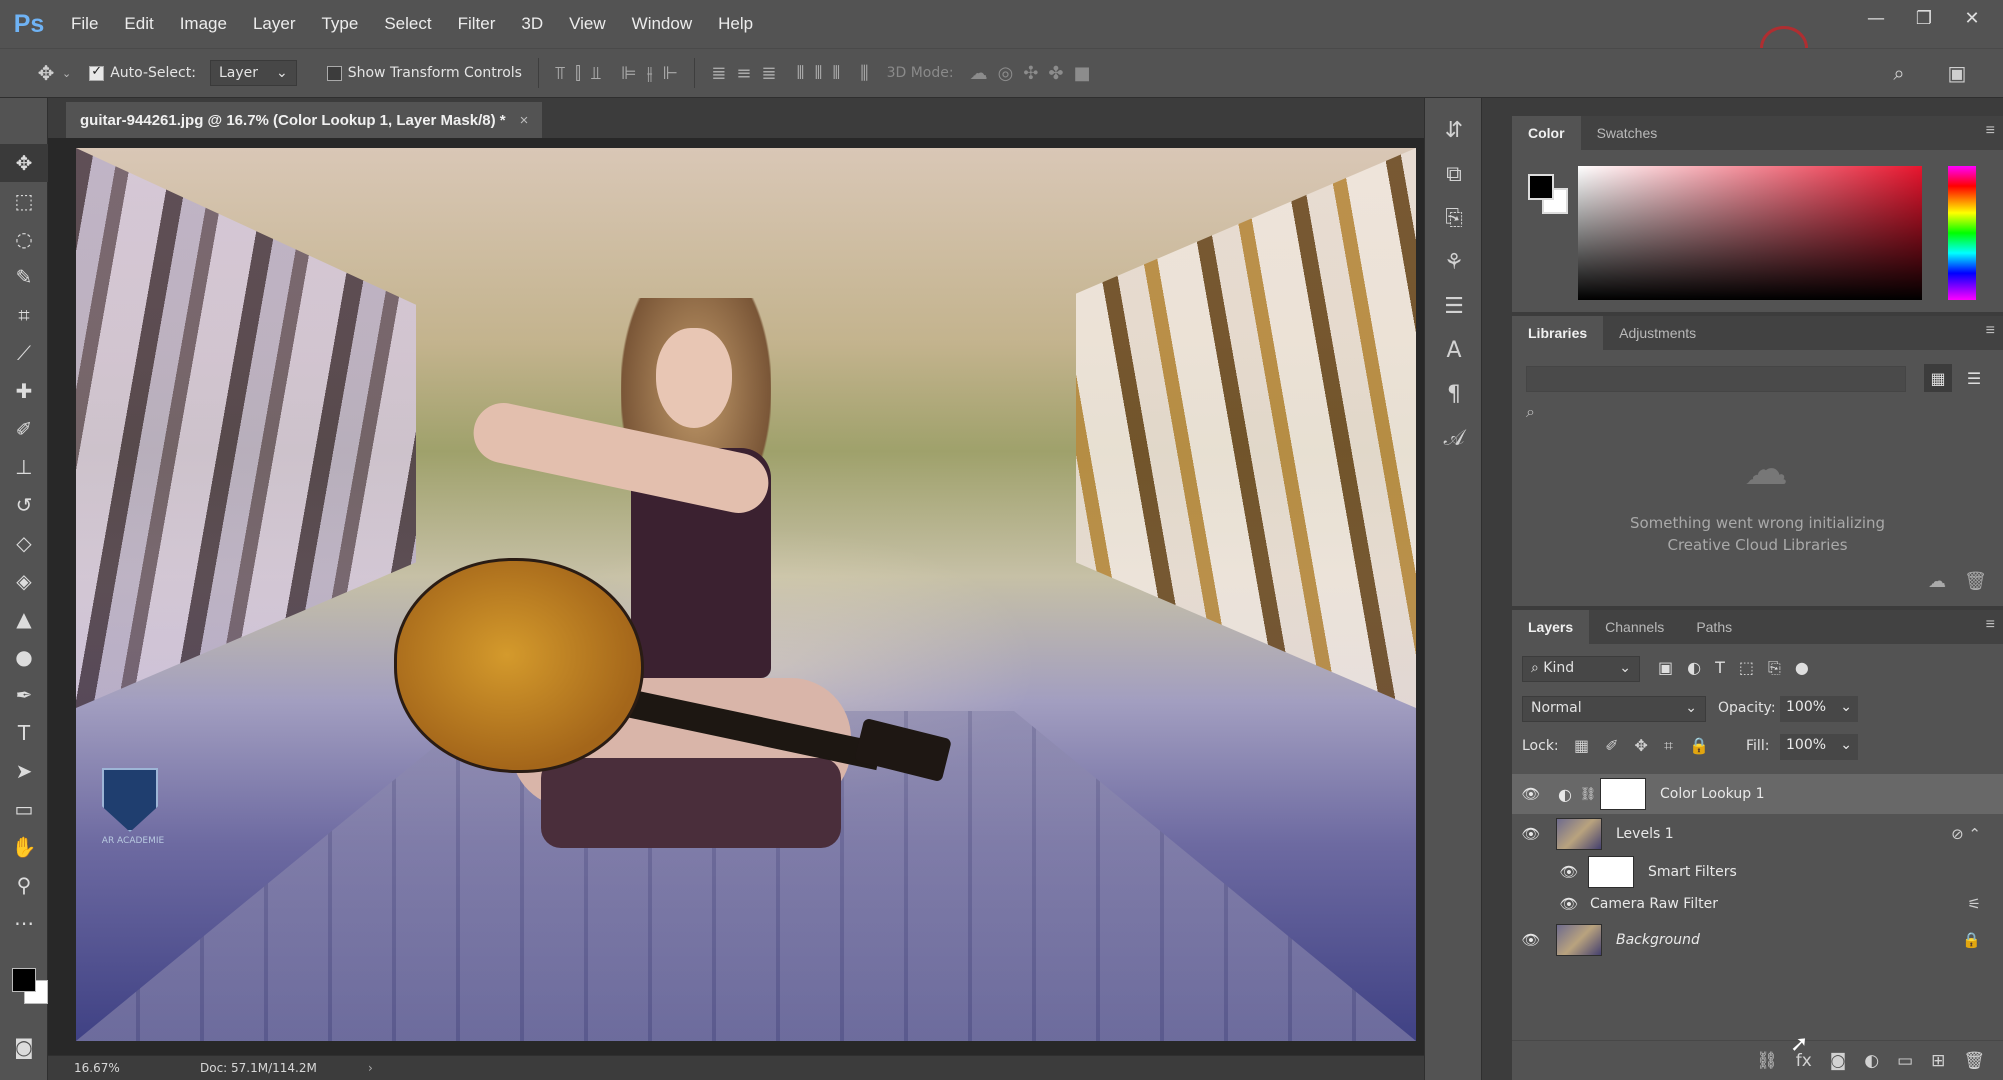 The height and width of the screenshot is (1080, 2003). Describe the element at coordinates (1716, 379) in the screenshot. I see `library-select` at that location.